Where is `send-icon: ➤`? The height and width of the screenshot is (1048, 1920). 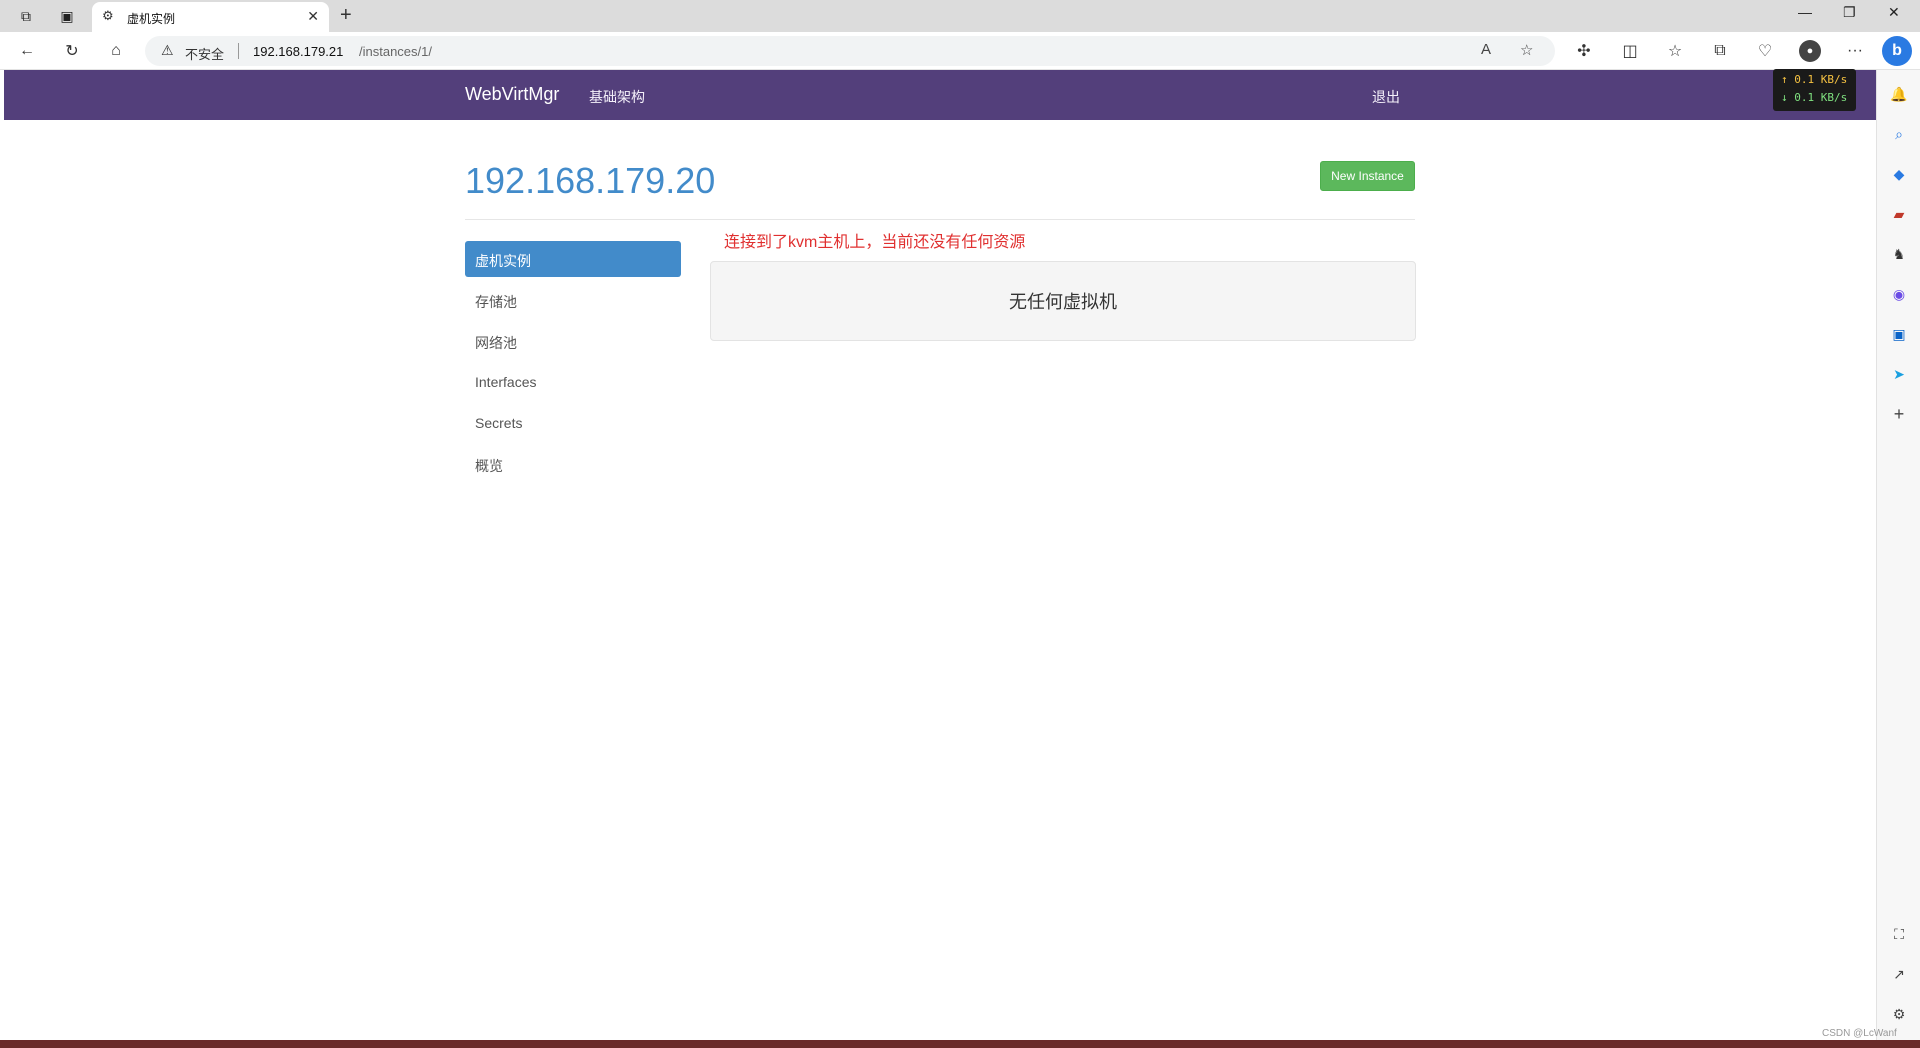 send-icon: ➤ is located at coordinates (1899, 374).